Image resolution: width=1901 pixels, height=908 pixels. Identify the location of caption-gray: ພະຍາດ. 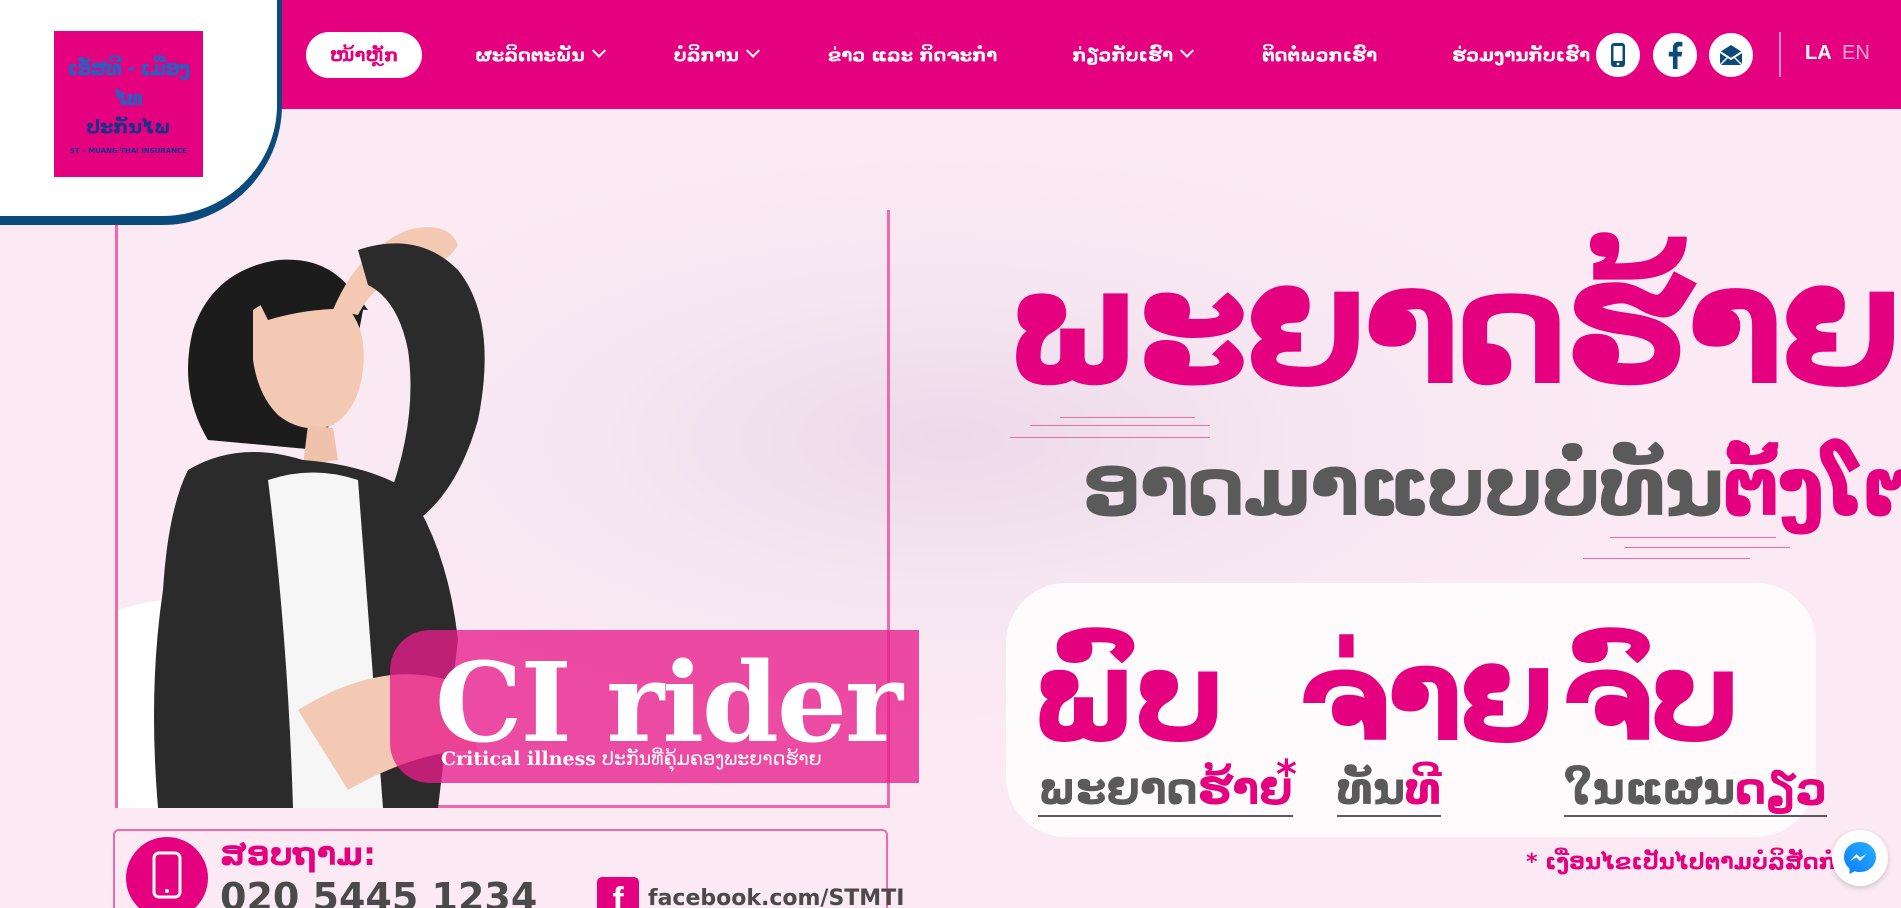
(1118, 789).